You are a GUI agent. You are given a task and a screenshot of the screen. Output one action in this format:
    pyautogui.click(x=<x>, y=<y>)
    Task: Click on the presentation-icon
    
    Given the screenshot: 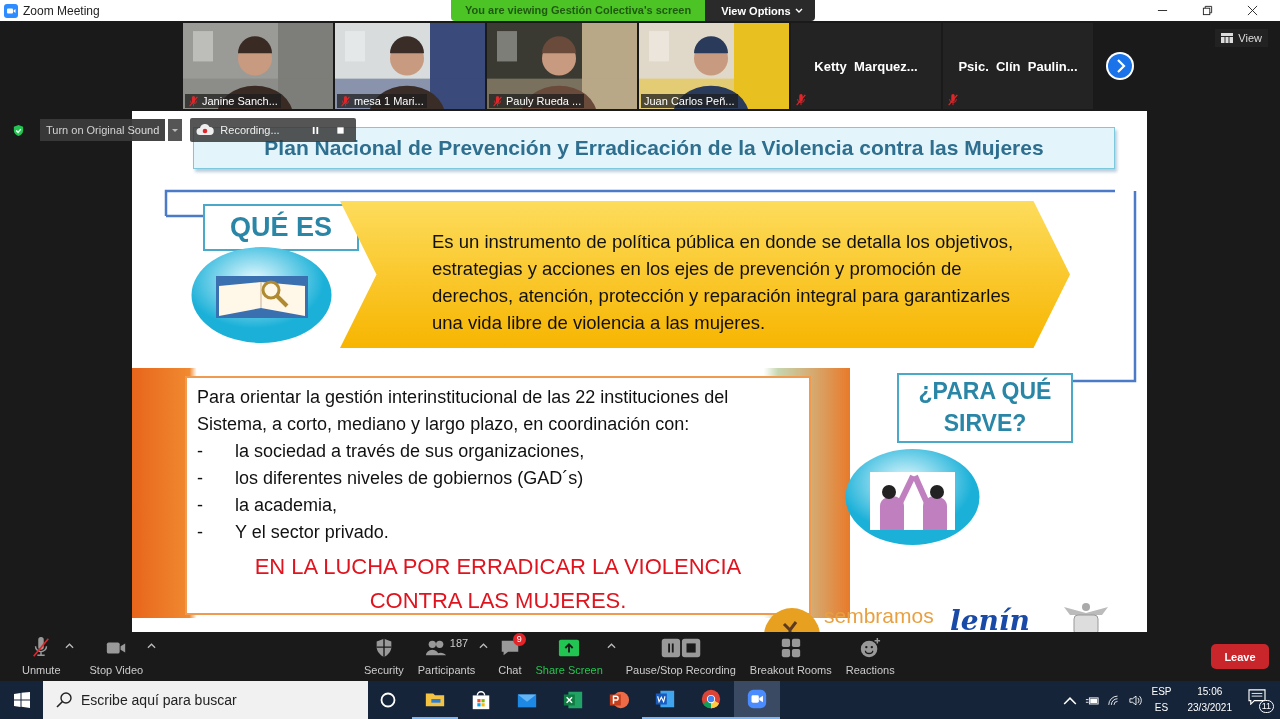 What is the action you would take?
    pyautogui.click(x=619, y=700)
    